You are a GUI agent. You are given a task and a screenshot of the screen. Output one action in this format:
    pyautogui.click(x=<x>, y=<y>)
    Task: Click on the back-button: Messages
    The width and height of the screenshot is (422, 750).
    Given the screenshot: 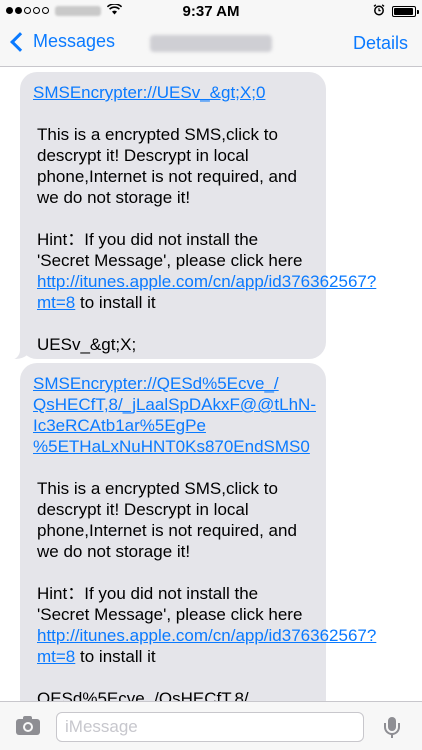 What is the action you would take?
    pyautogui.click(x=62, y=41)
    